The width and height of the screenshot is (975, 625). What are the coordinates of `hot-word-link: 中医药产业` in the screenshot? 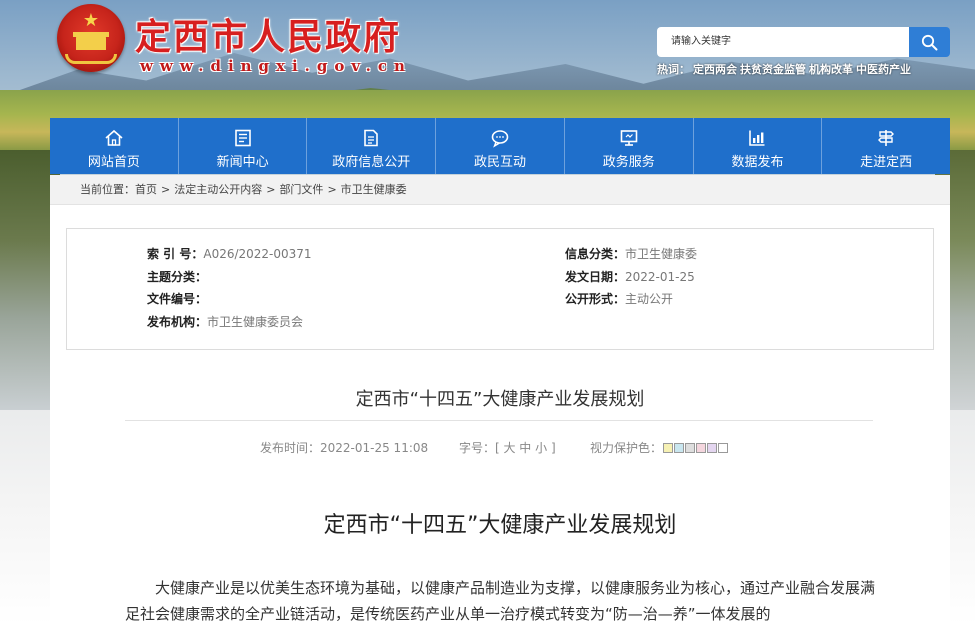 It's located at (883, 69).